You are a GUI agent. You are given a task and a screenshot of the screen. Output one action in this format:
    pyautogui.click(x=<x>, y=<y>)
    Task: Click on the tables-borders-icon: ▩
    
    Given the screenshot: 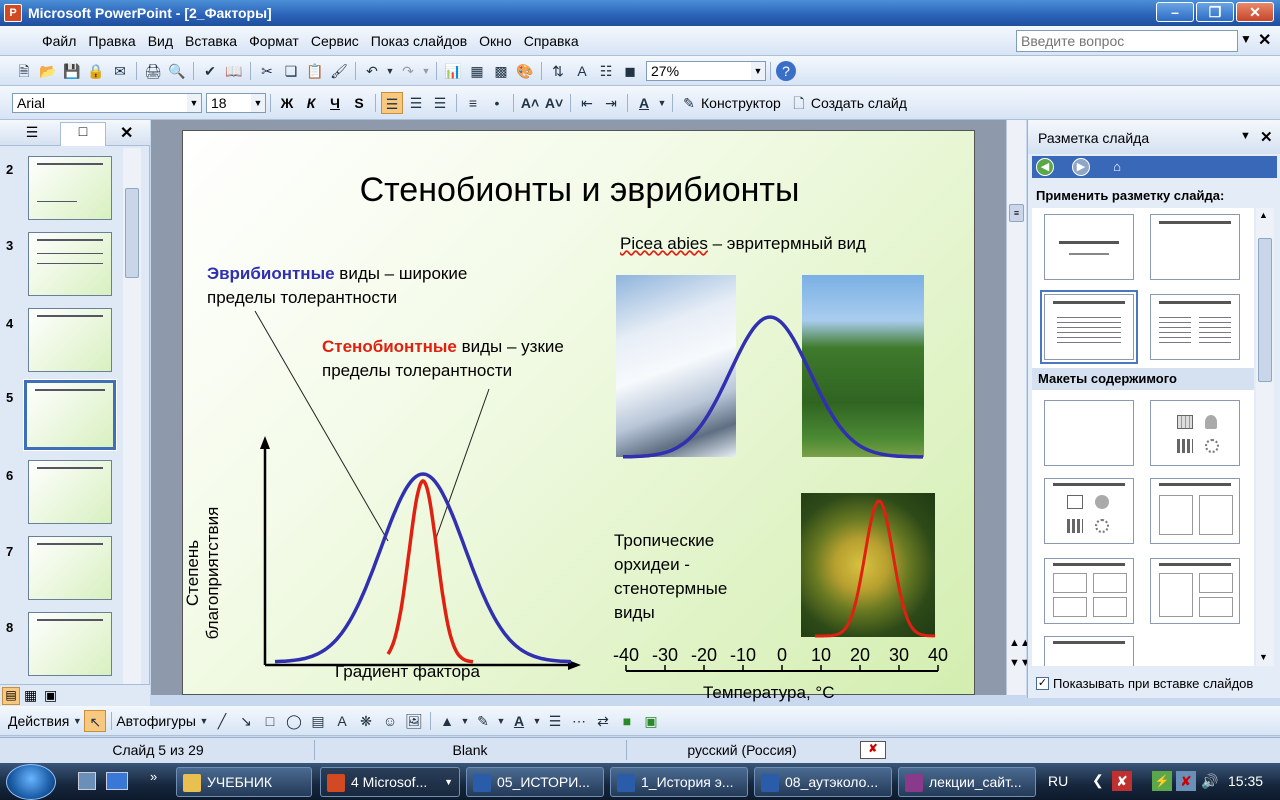 What is the action you would take?
    pyautogui.click(x=501, y=71)
    